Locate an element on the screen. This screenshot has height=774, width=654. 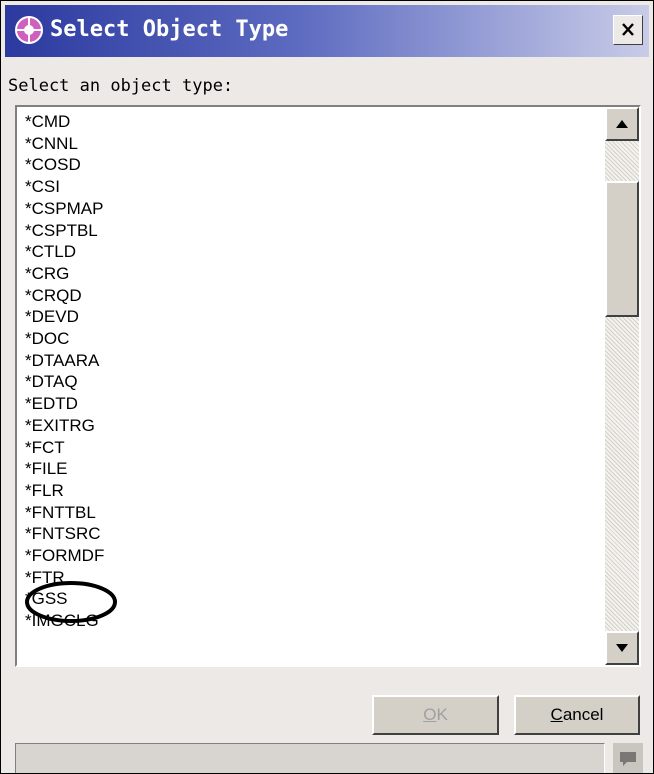
status-bar is located at coordinates (310, 758).